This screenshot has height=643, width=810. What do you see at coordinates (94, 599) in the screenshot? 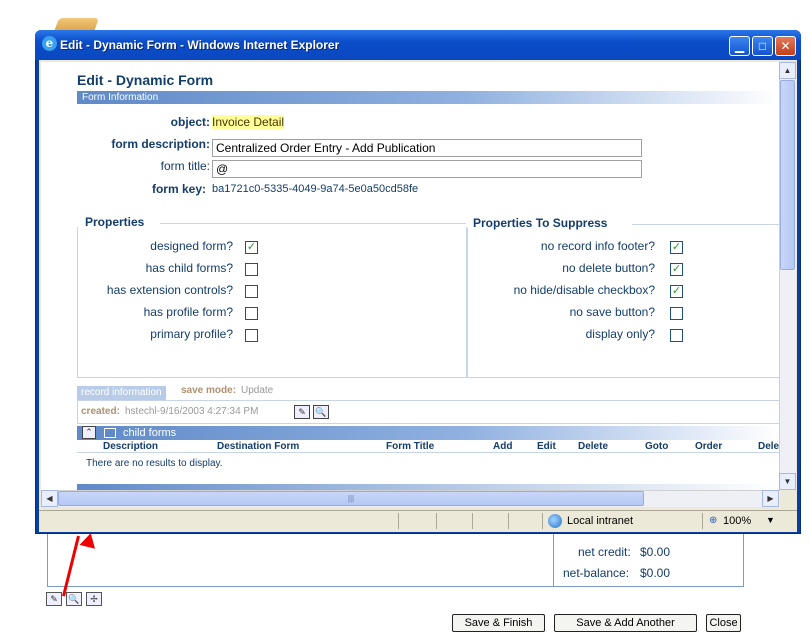
I see `pin-icon: ✢` at bounding box center [94, 599].